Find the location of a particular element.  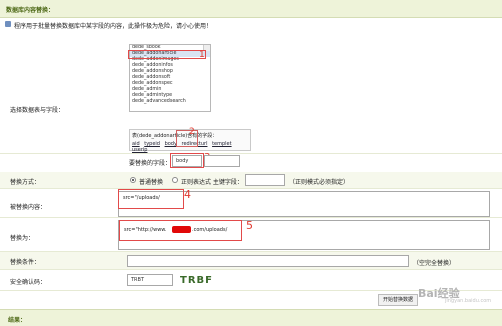

condition-label: 替换条件： is located at coordinates (25, 262).